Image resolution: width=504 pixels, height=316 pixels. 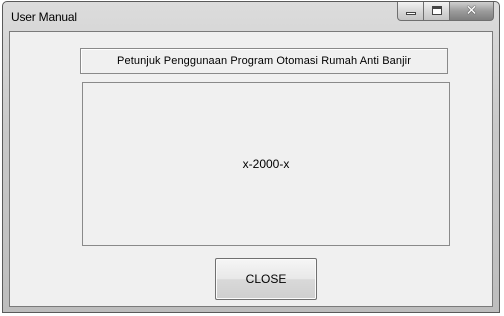 I want to click on close-button-label: CLOSE, so click(x=266, y=279).